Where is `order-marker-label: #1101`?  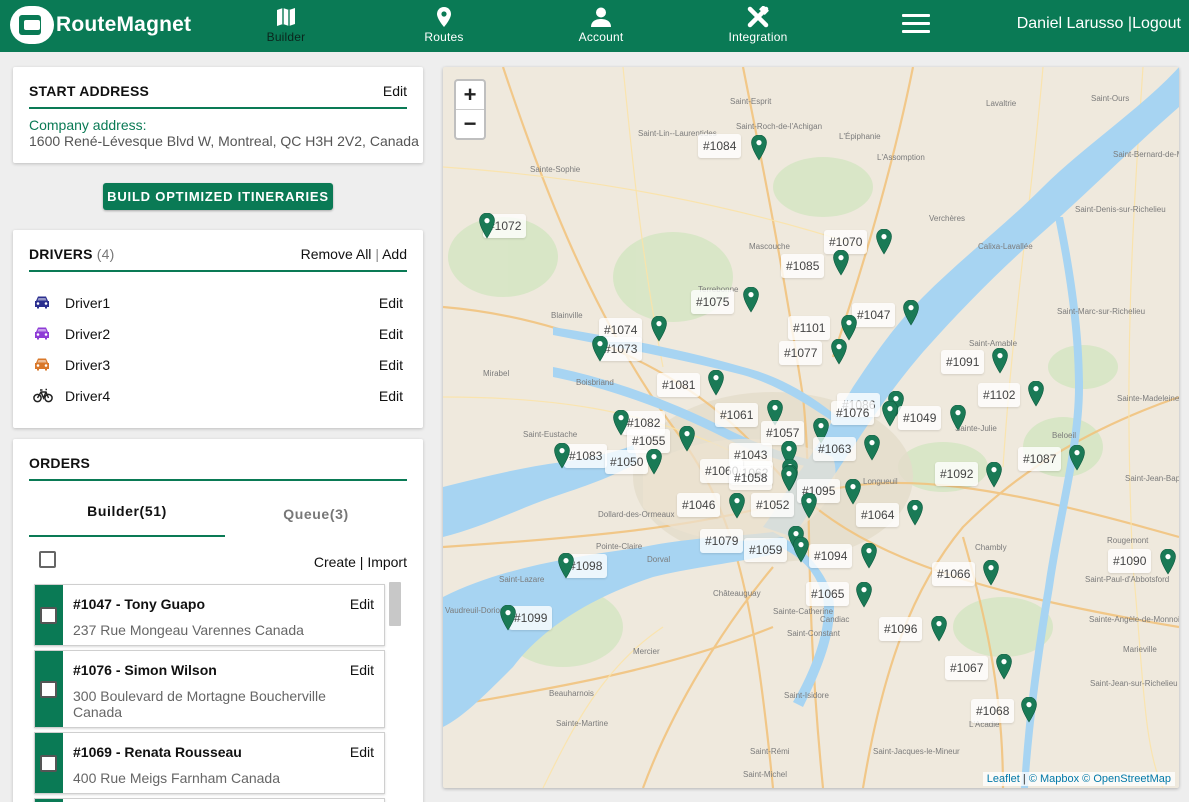
order-marker-label: #1101 is located at coordinates (809, 328).